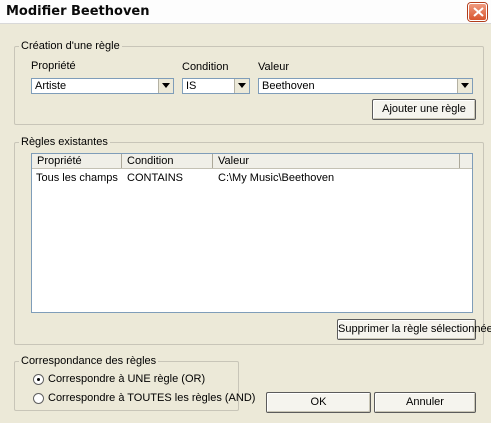 Image resolution: width=491 pixels, height=423 pixels. I want to click on close-button, so click(477, 12).